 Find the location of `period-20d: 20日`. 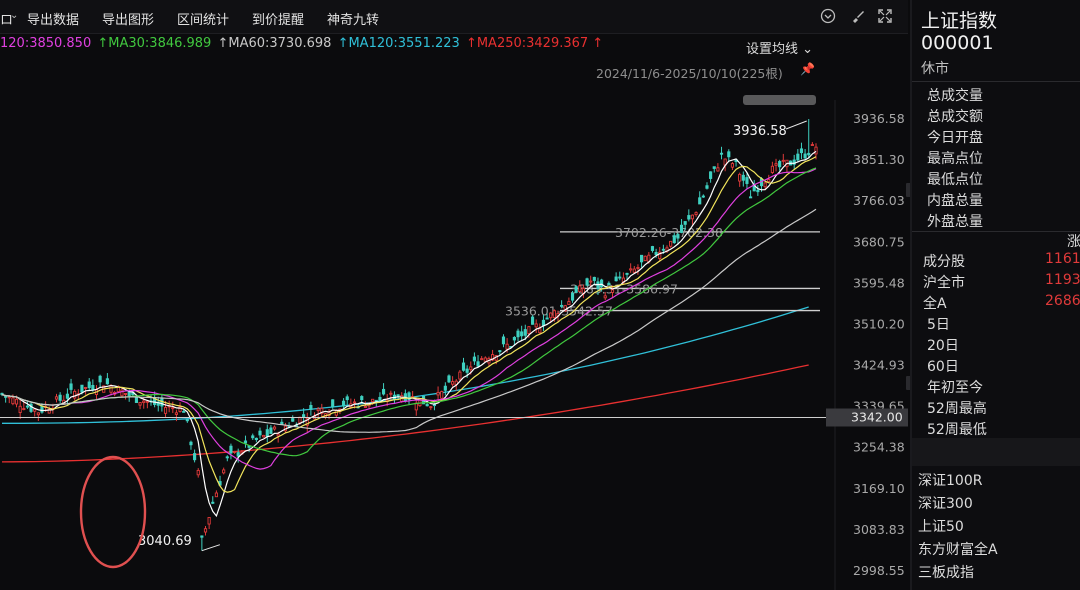

period-20d: 20日 is located at coordinates (943, 346).